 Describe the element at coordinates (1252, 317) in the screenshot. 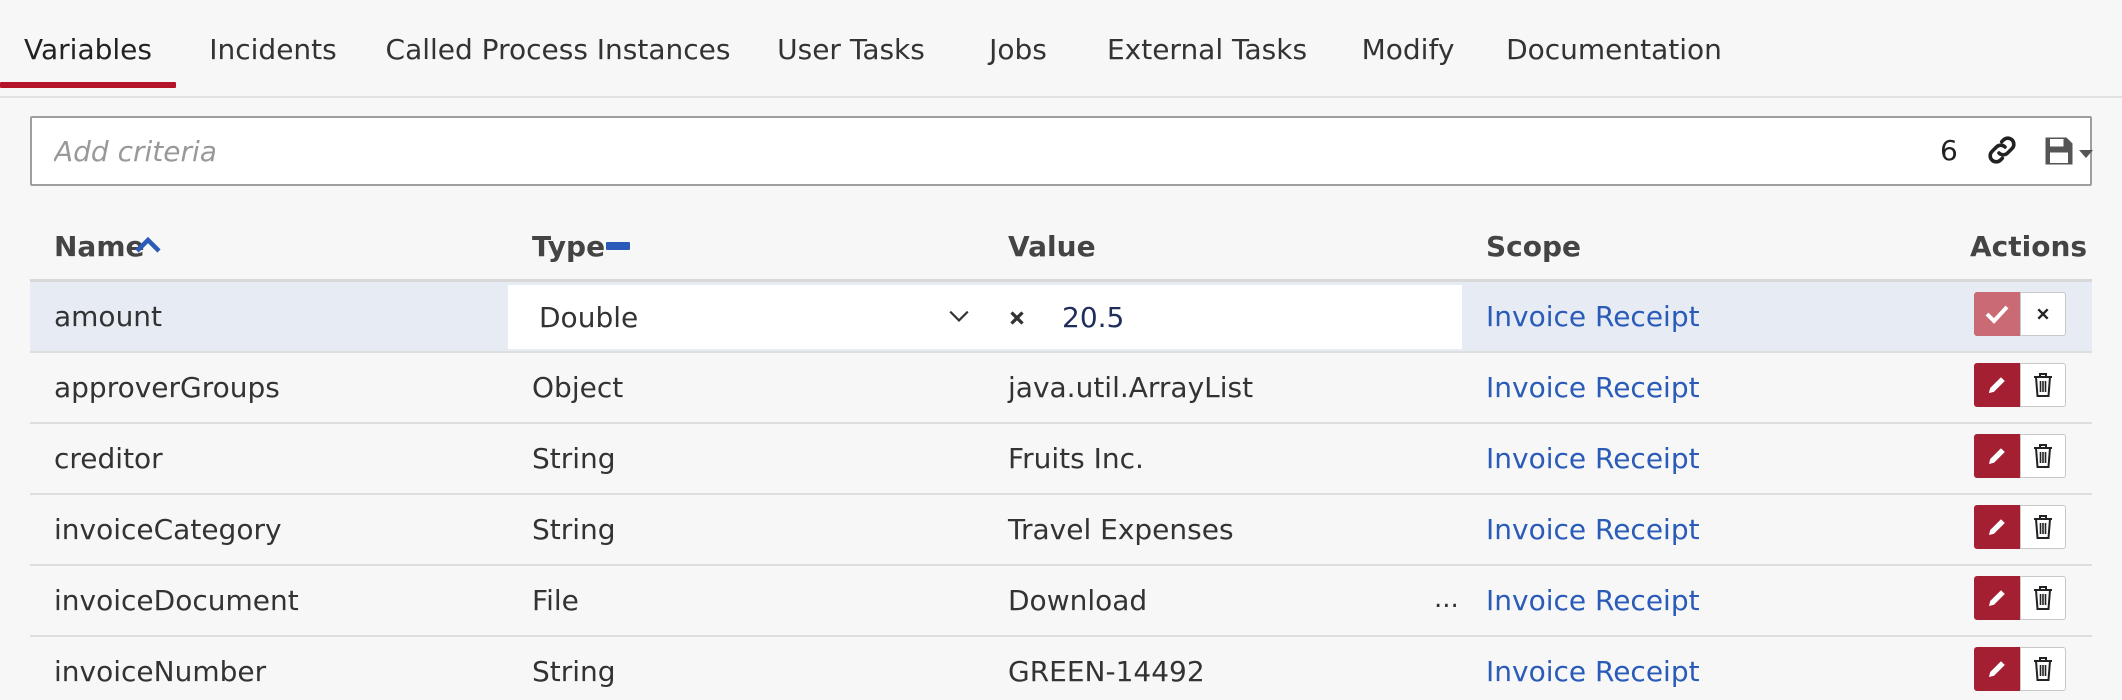

I see `value-input` at that location.